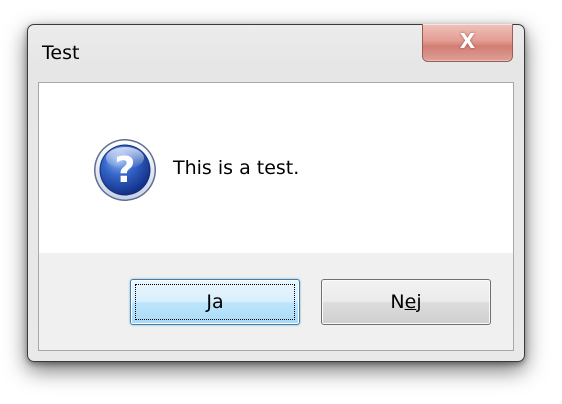 The image size is (562, 404). I want to click on no-mnemonic: e, so click(410, 302).